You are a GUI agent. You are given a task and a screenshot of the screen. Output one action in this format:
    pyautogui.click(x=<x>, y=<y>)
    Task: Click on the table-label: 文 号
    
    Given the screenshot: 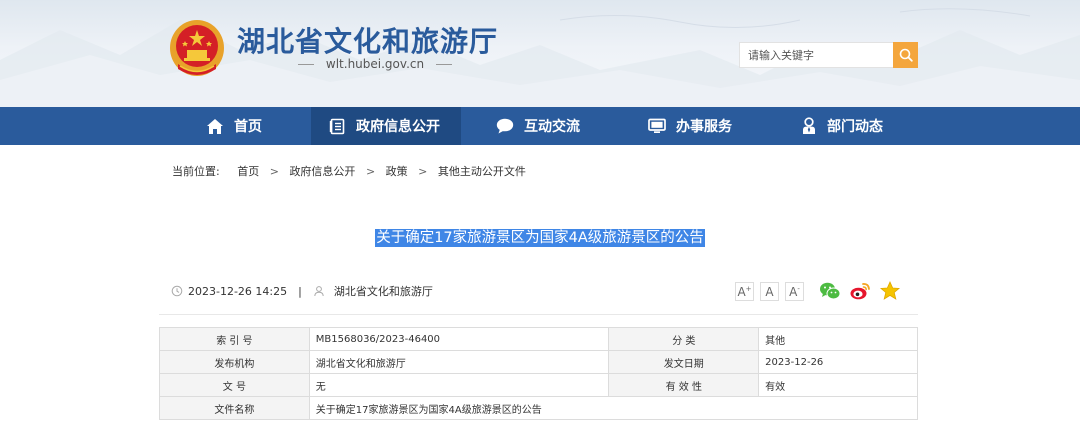 What is the action you would take?
    pyautogui.click(x=234, y=385)
    